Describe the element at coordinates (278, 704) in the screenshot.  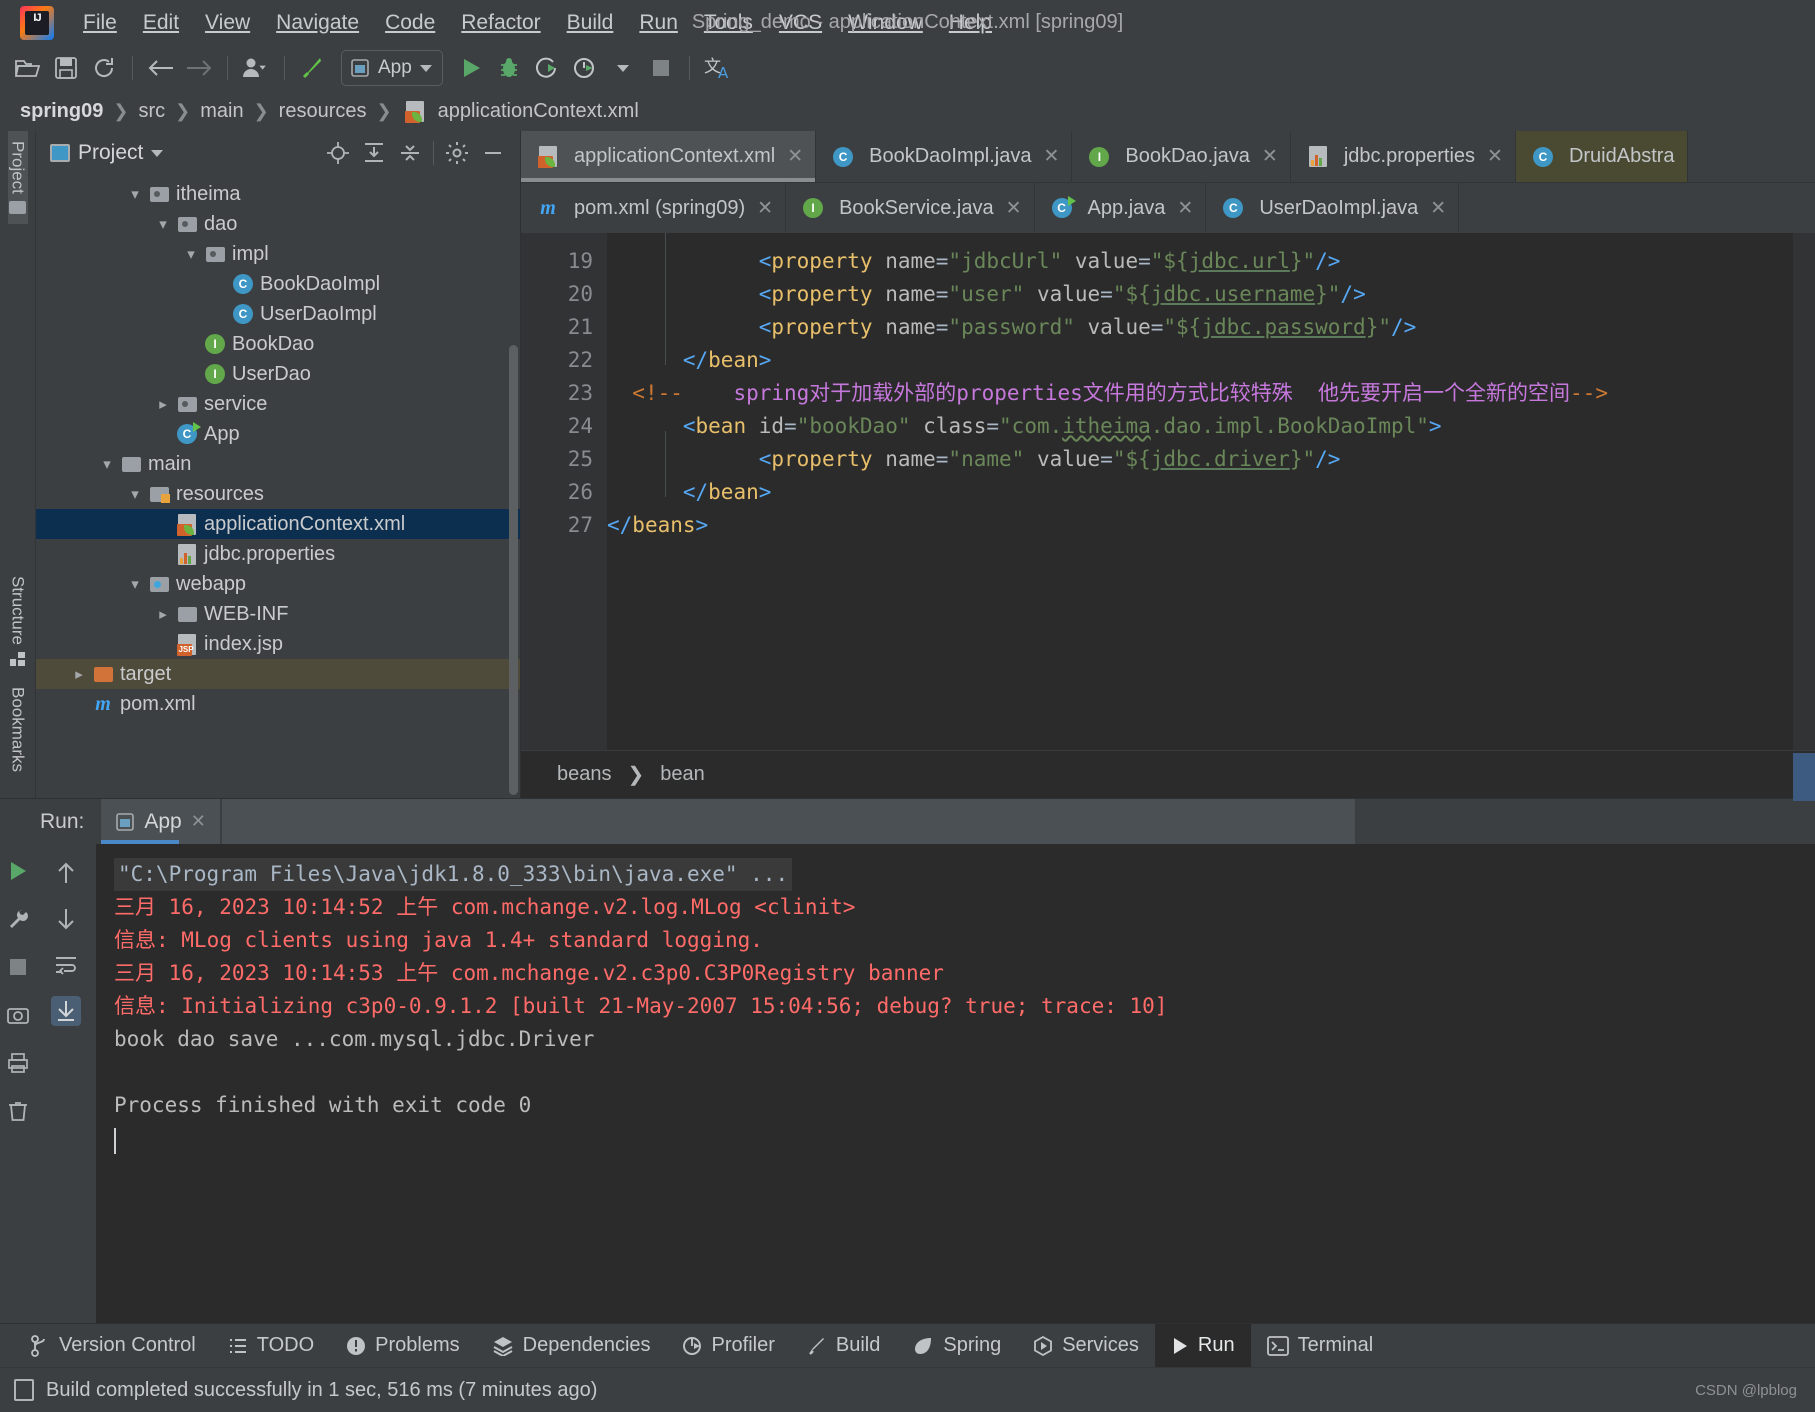
I see `tree-node-pom-xml: m pom.xml` at that location.